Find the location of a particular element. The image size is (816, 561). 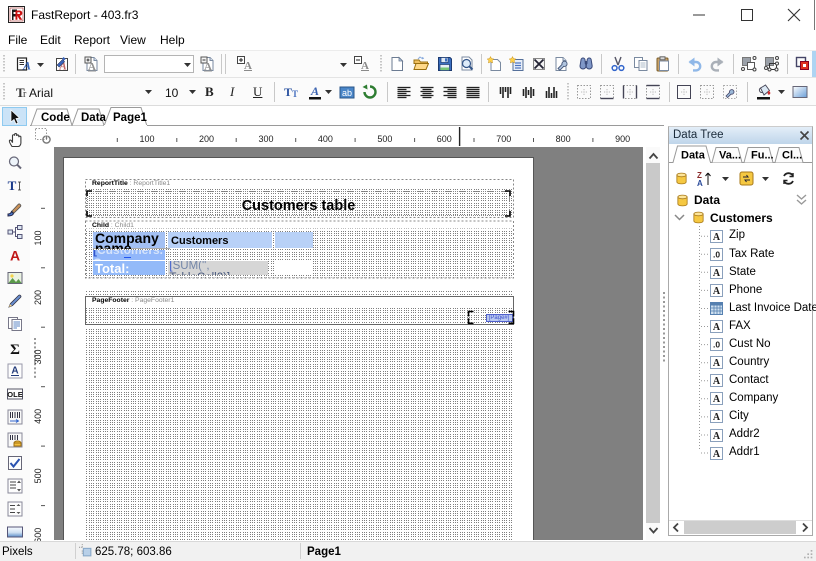

svg-text: ab is located at coordinates (347, 93).